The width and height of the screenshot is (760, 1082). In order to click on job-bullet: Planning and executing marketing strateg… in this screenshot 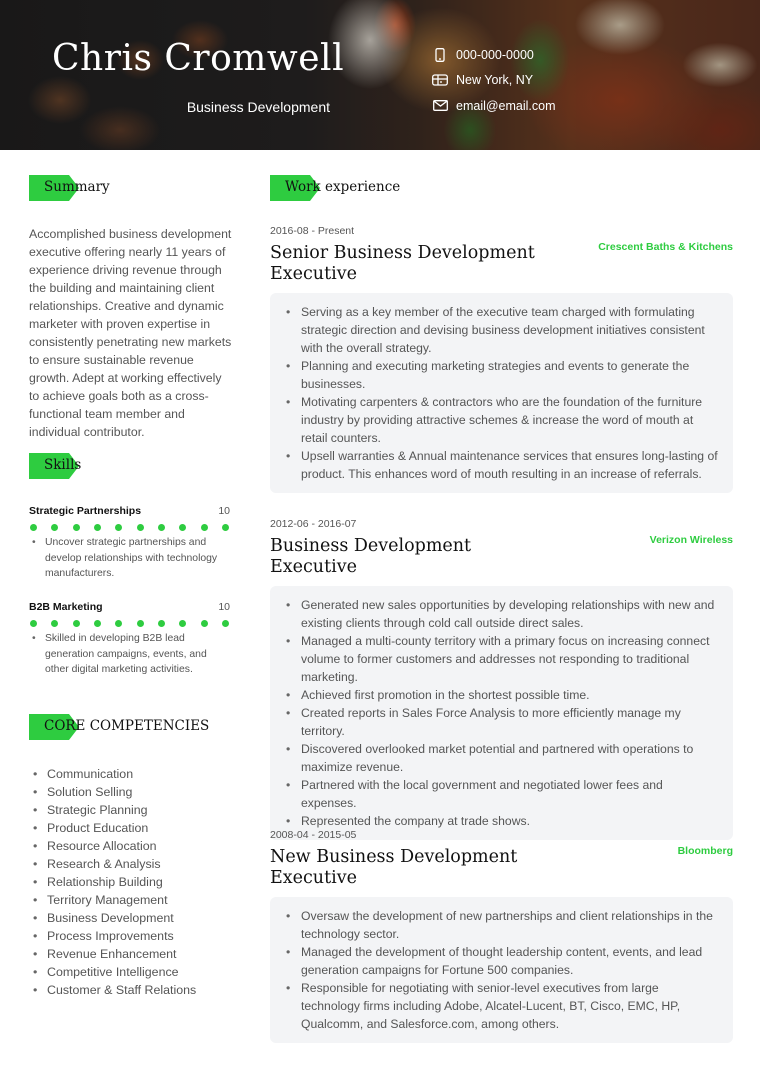, I will do `click(502, 375)`.